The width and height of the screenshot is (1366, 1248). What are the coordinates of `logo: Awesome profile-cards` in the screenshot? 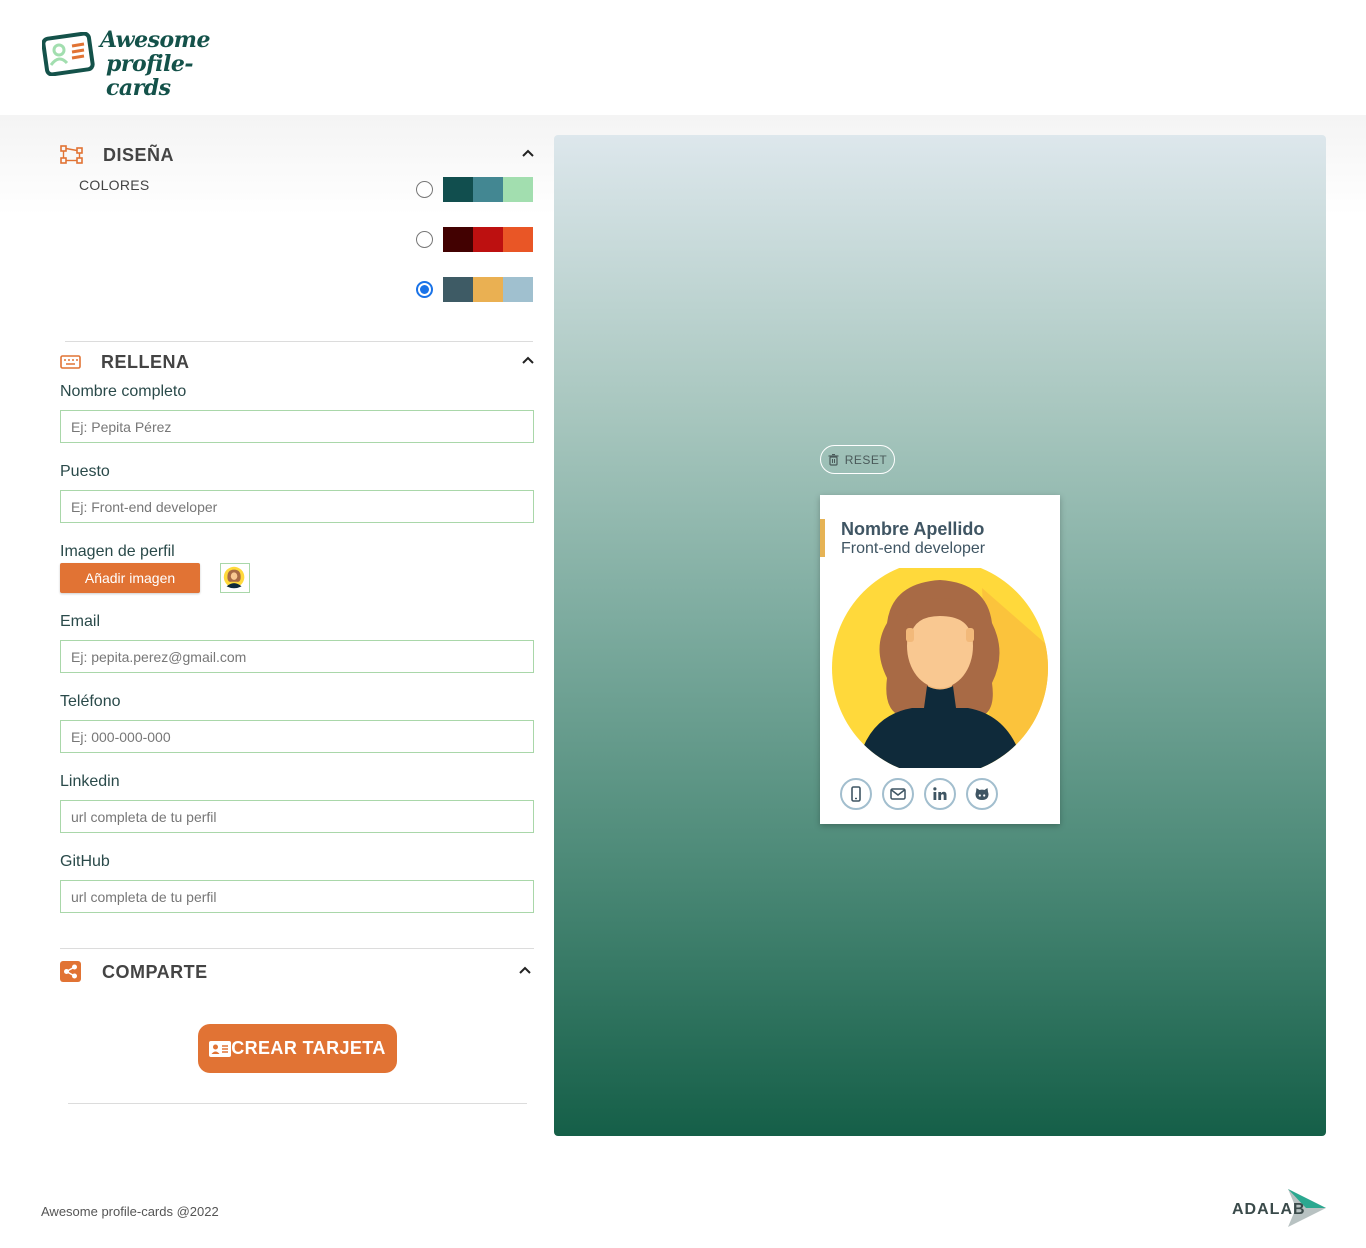 It's located at (142, 64).